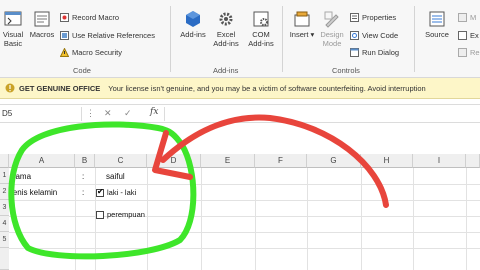 This screenshot has width=480, height=270. I want to click on add-ins-button: Add-ins, so click(193, 24).